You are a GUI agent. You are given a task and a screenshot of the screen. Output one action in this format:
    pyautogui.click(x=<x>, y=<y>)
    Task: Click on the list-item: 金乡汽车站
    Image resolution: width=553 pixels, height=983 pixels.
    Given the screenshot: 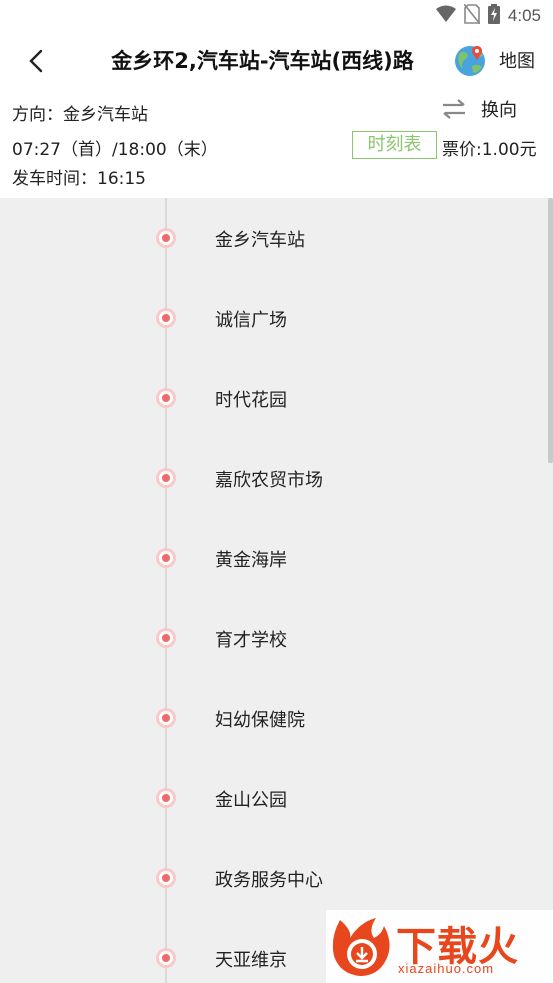 What is the action you would take?
    pyautogui.click(x=274, y=238)
    